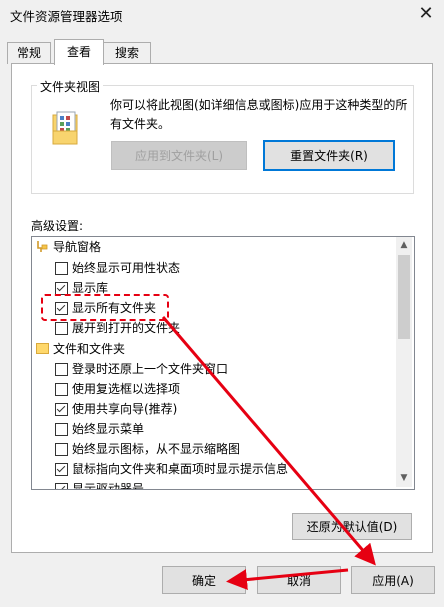  Describe the element at coordinates (89, 349) in the screenshot. I see `category-label: 文件和文件夹` at that location.